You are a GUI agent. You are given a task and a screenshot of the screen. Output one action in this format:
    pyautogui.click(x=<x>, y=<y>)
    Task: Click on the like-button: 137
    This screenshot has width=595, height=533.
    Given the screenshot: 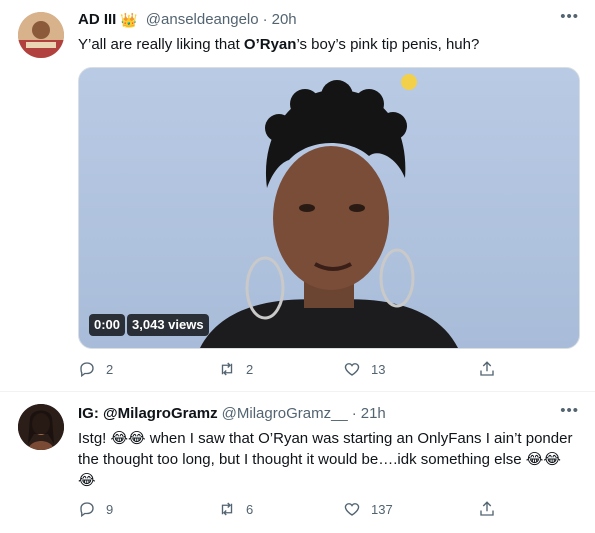 What is the action you would take?
    pyautogui.click(x=410, y=509)
    